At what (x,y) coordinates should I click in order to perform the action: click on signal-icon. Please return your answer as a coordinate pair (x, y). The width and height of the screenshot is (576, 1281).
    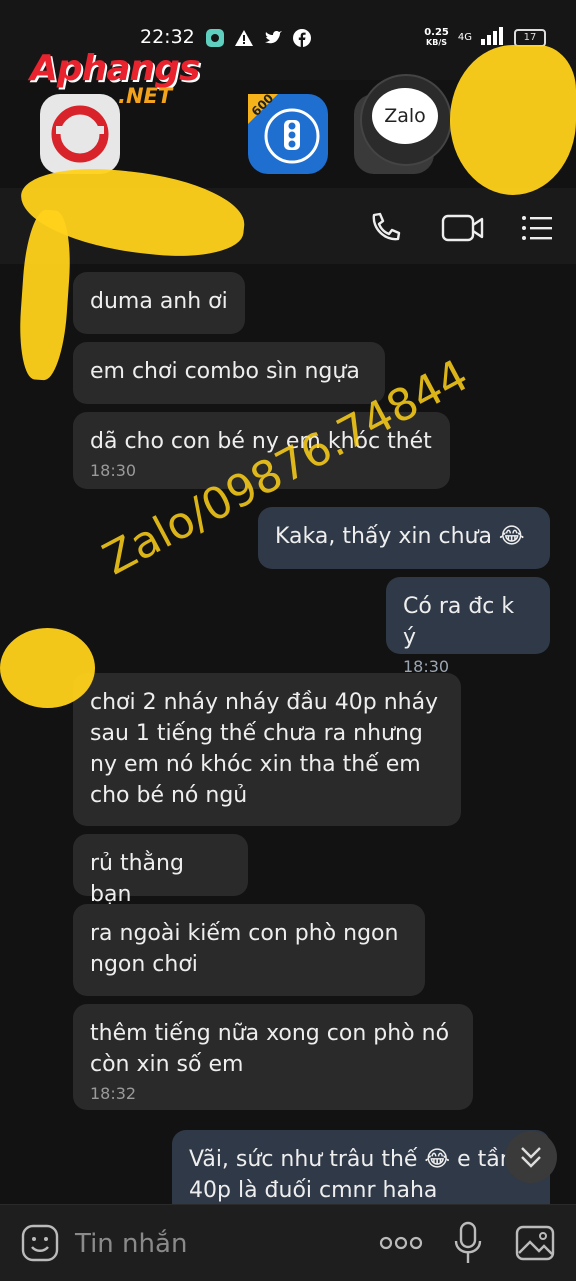
    Looking at the image, I should click on (493, 37).